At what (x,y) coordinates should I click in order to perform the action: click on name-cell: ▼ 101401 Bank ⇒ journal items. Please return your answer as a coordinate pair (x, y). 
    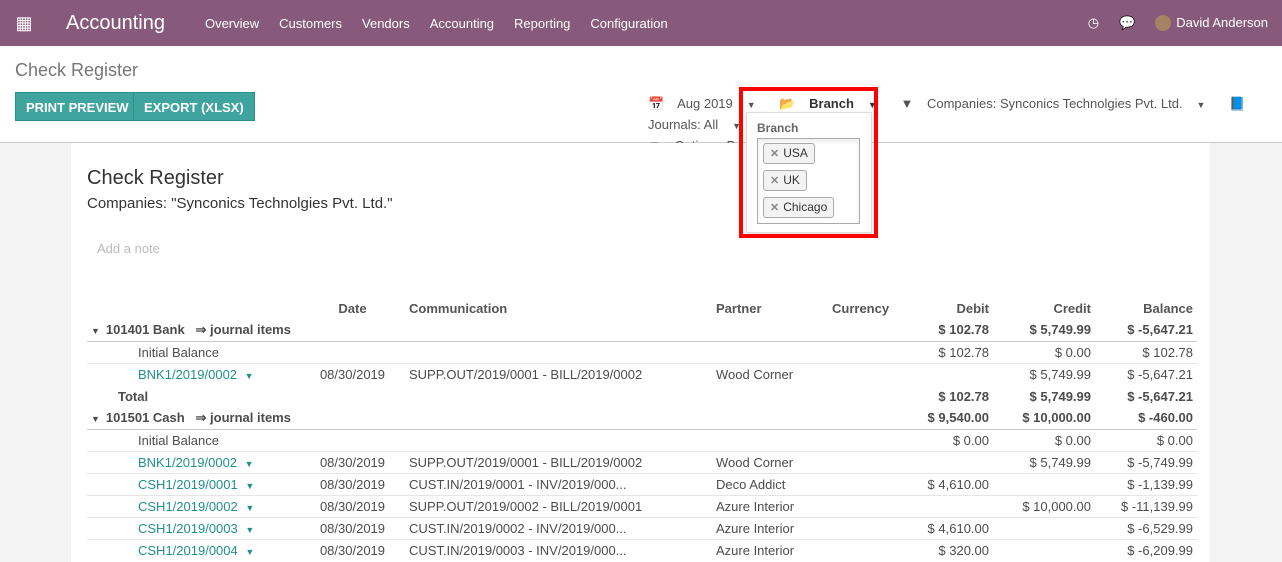
    Looking at the image, I should click on (193, 330).